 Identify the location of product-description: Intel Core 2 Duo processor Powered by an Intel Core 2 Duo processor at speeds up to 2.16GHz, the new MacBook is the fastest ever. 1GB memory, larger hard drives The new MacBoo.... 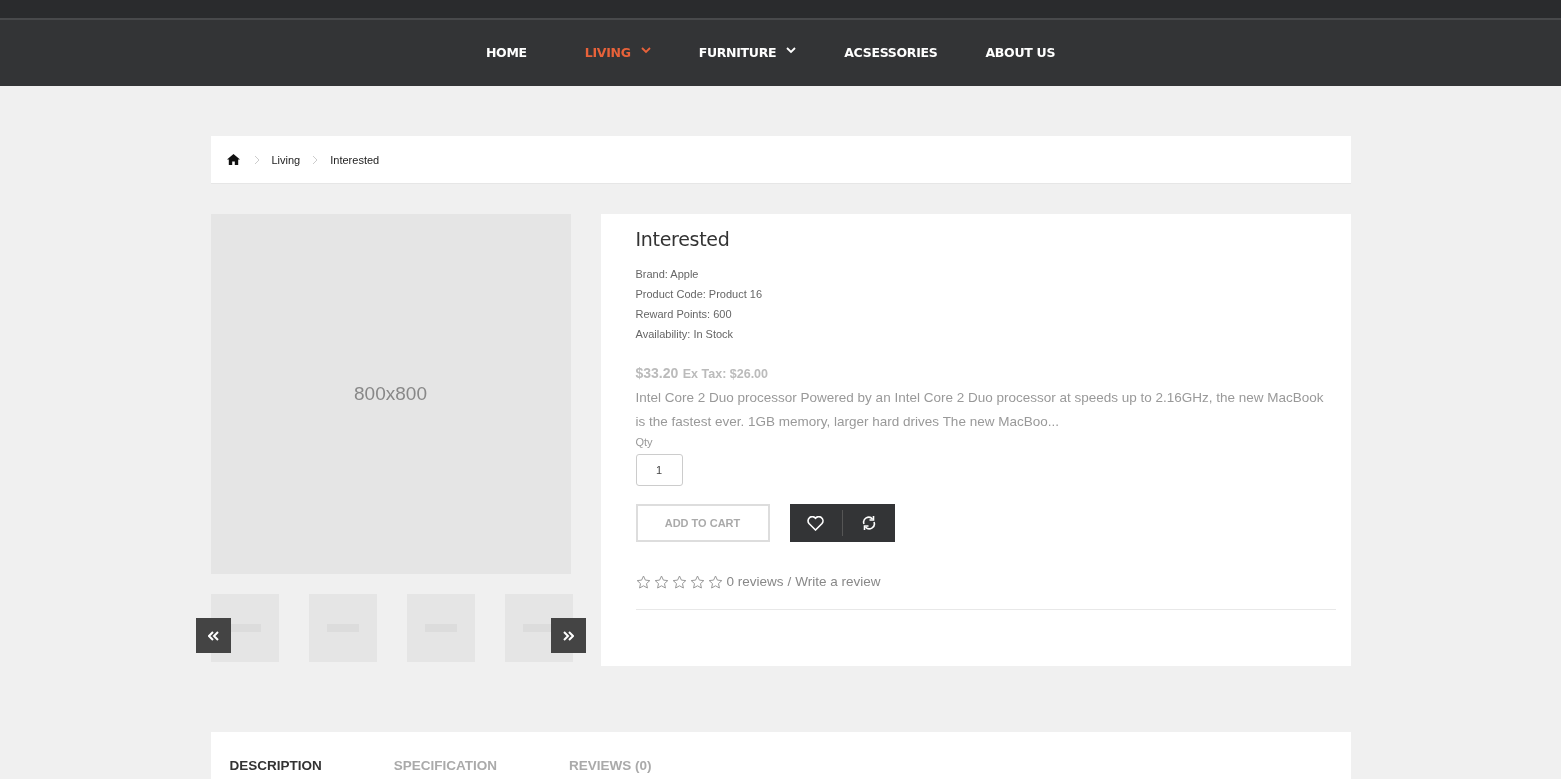
(980, 410).